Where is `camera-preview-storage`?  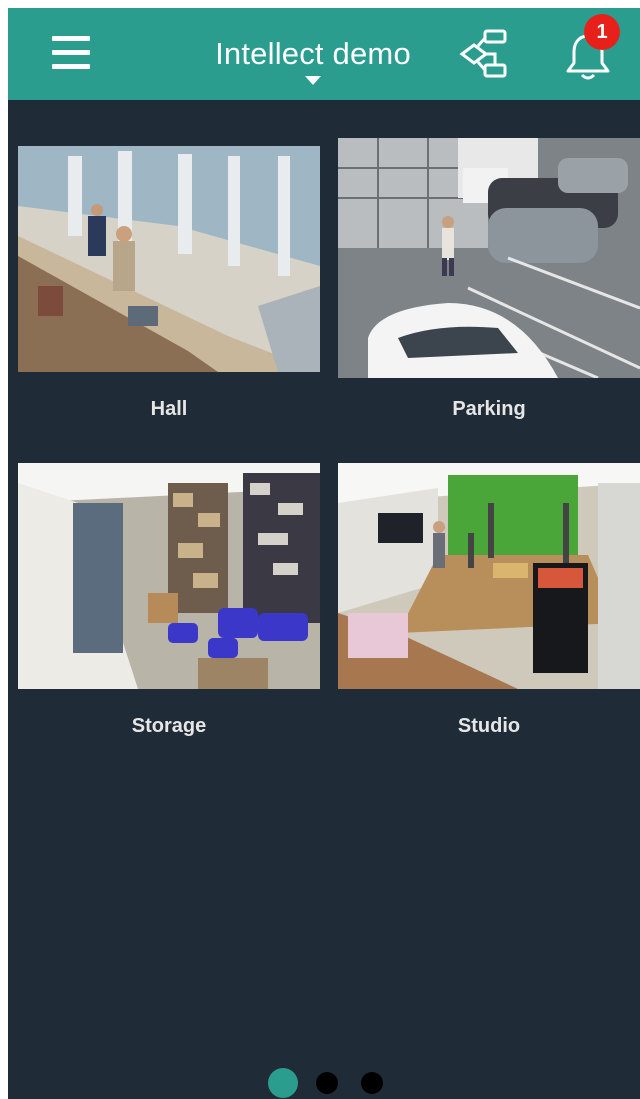 camera-preview-storage is located at coordinates (169, 576).